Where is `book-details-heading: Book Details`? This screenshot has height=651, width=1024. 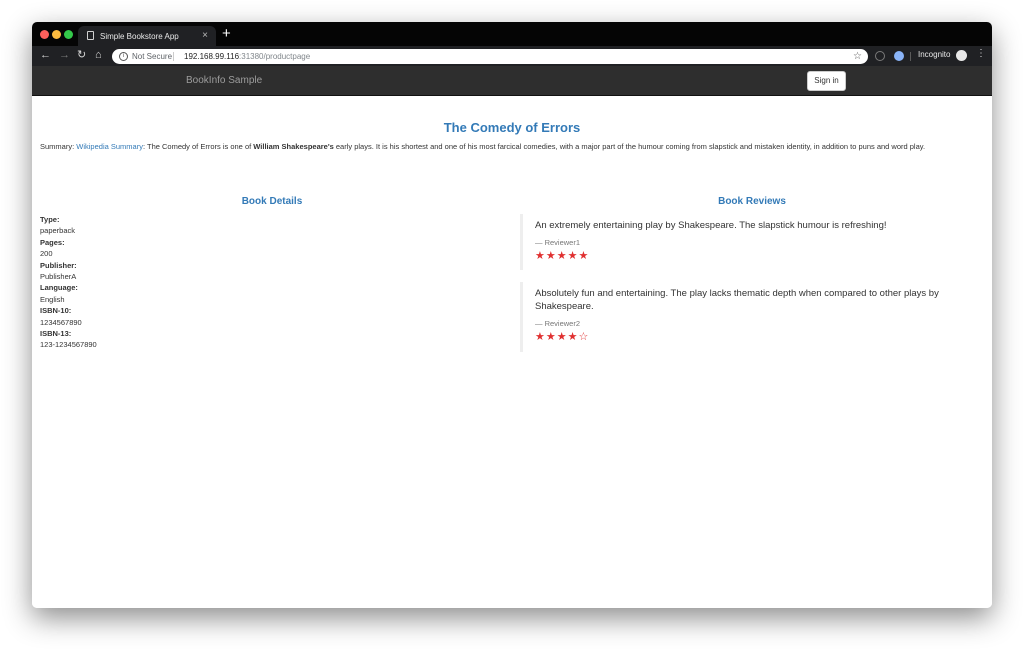 book-details-heading: Book Details is located at coordinates (272, 201).